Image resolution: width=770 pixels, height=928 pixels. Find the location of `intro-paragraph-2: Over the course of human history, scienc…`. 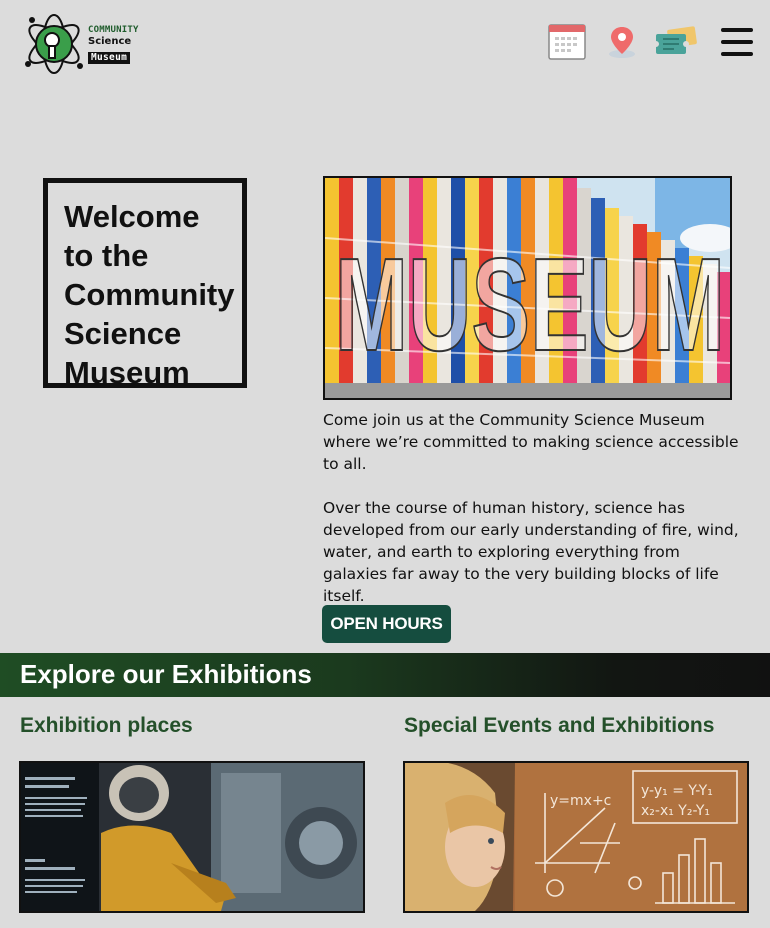

intro-paragraph-2: Over the course of human history, scienc… is located at coordinates (531, 552).